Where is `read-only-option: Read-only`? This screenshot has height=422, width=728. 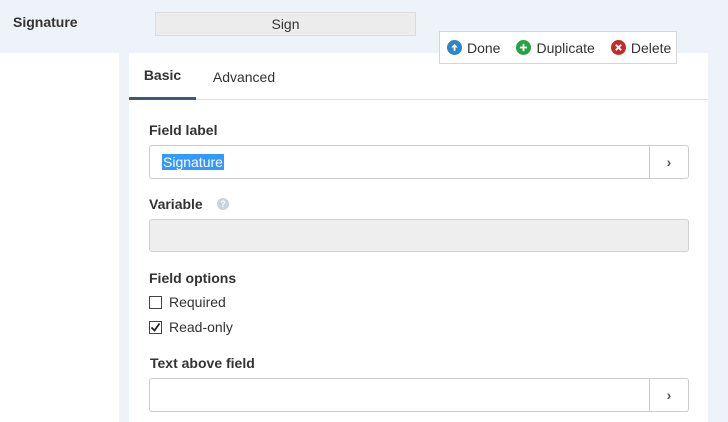 read-only-option: Read-only is located at coordinates (191, 327).